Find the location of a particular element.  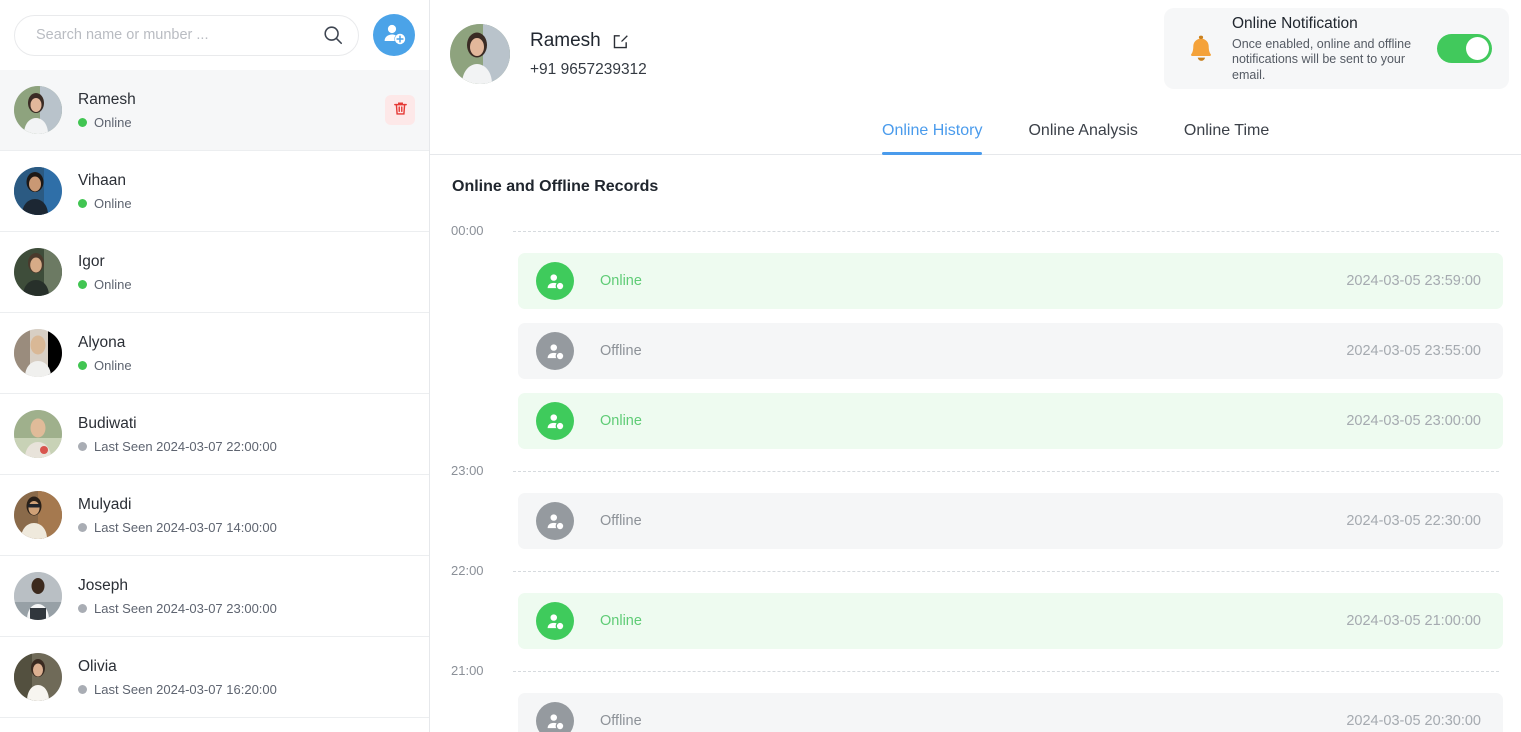

contact-status-text: Last Seen 2024-03-07 16:20:00 is located at coordinates (185, 689).